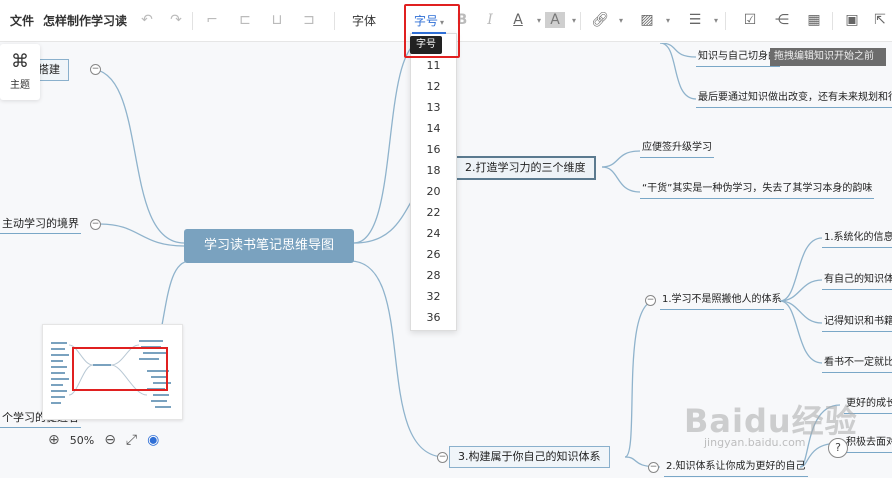 The height and width of the screenshot is (478, 892). Describe the element at coordinates (722, 300) in the screenshot. I see `sub-topic-1: 1.学习不是照搬他人的体系` at that location.